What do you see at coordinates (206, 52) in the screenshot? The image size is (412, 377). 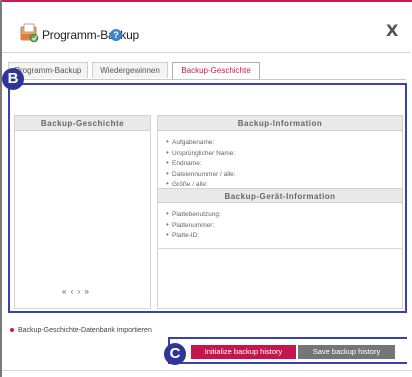 I see `title-separator` at bounding box center [206, 52].